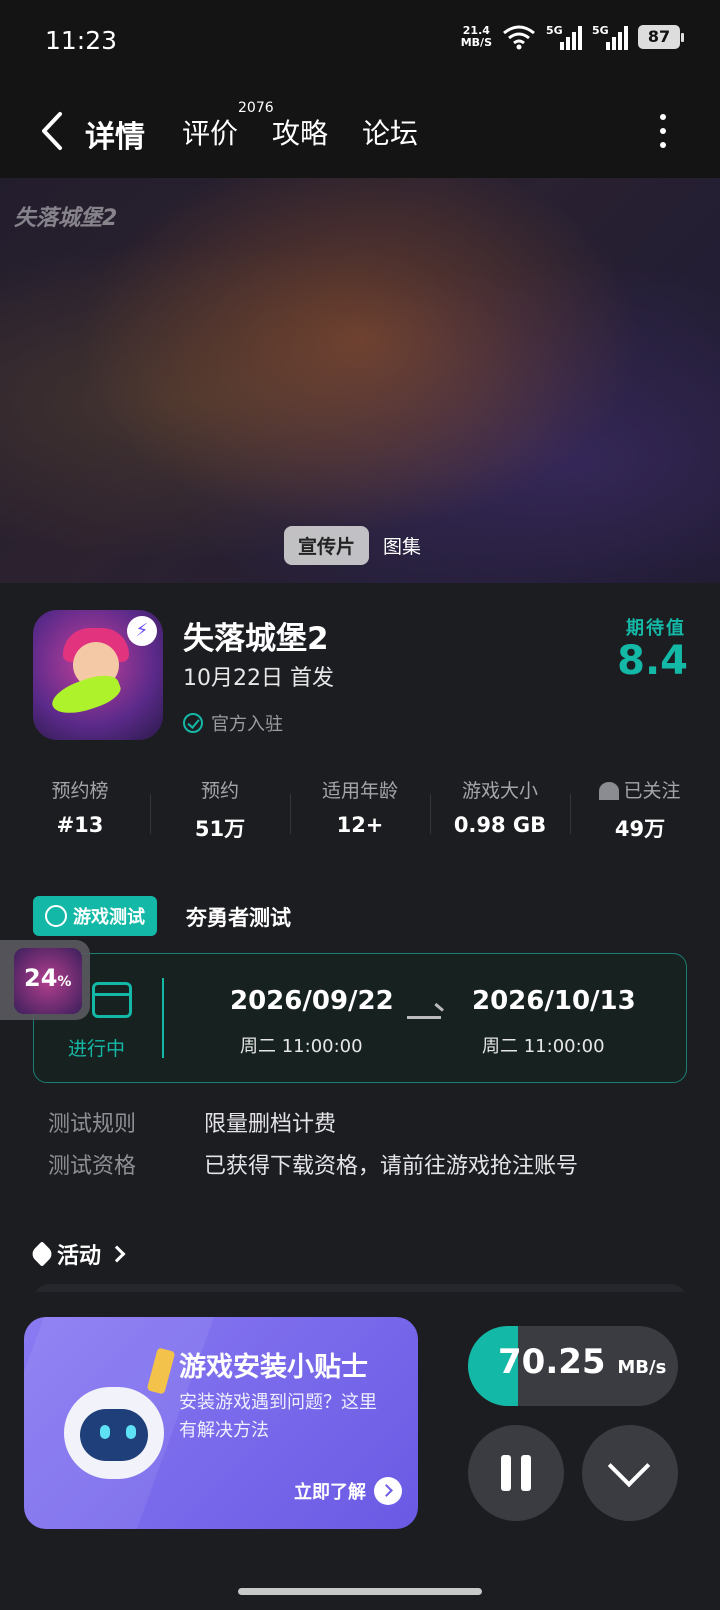 This screenshot has width=720, height=1610. What do you see at coordinates (640, 811) in the screenshot?
I see `stat-followed: 已关注 49万` at bounding box center [640, 811].